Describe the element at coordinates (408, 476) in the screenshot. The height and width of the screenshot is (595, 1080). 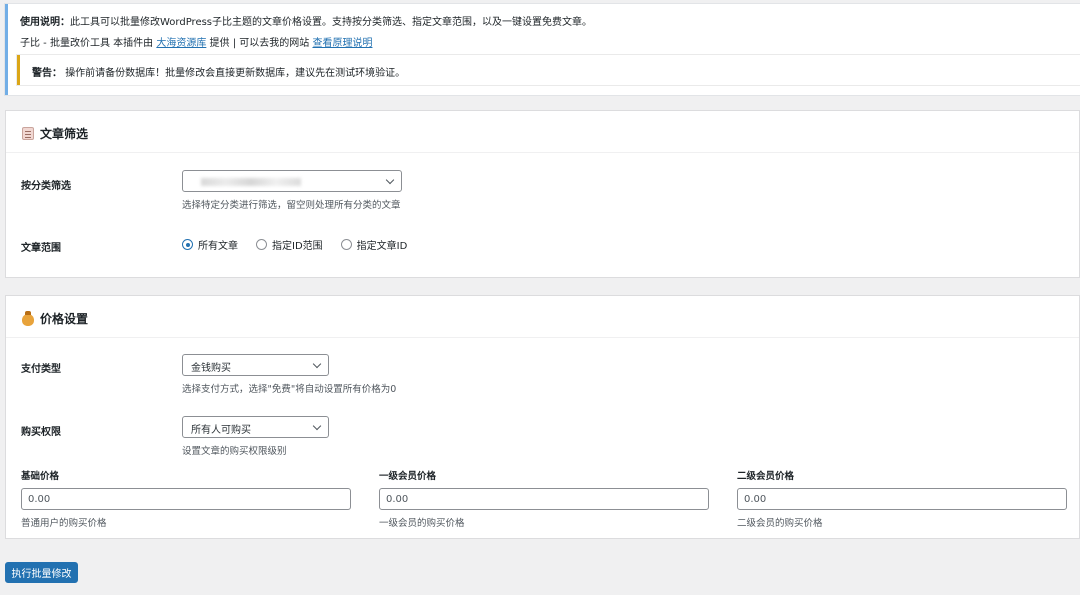
I see `level1-price-label: 一级会员价格` at that location.